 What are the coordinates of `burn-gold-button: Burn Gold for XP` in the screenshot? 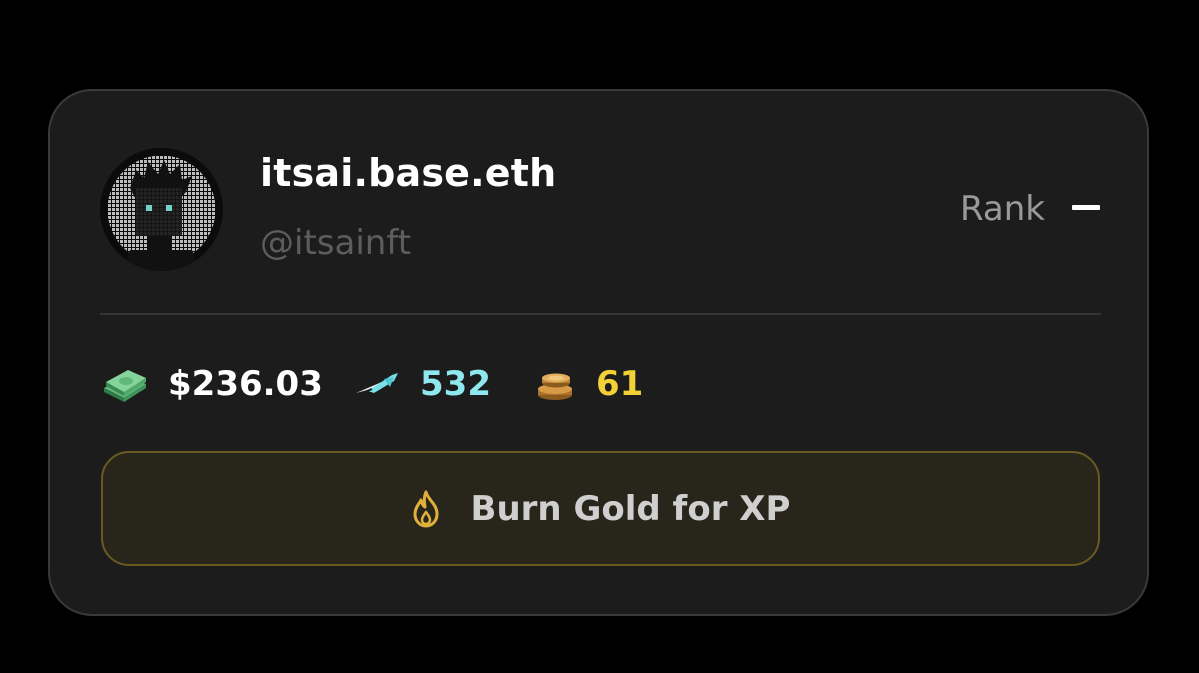 It's located at (600, 508).